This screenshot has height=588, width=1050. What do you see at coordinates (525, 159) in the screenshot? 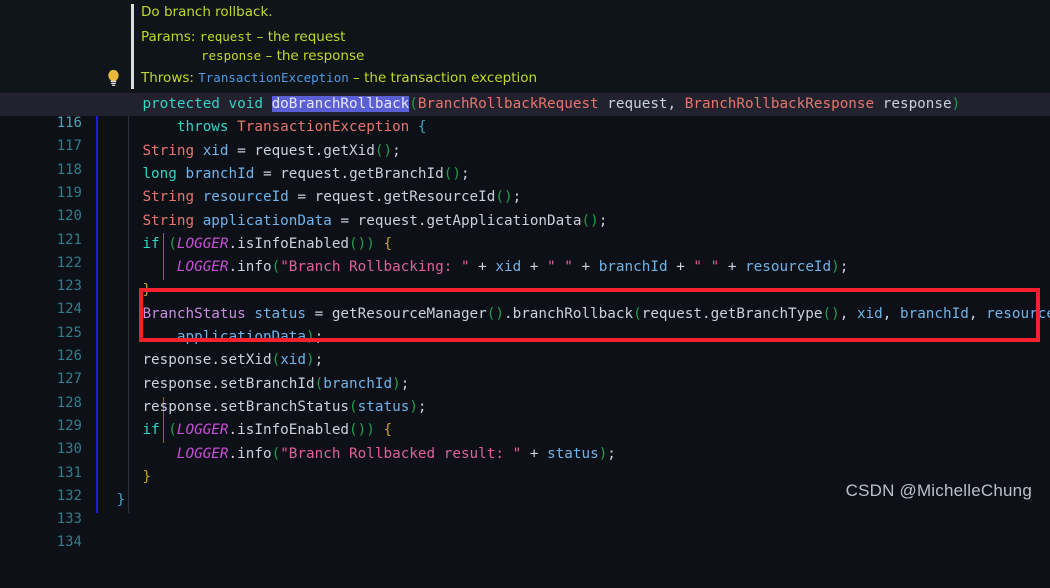
I see `code-row: 118 String xid = request.getXid();` at bounding box center [525, 159].